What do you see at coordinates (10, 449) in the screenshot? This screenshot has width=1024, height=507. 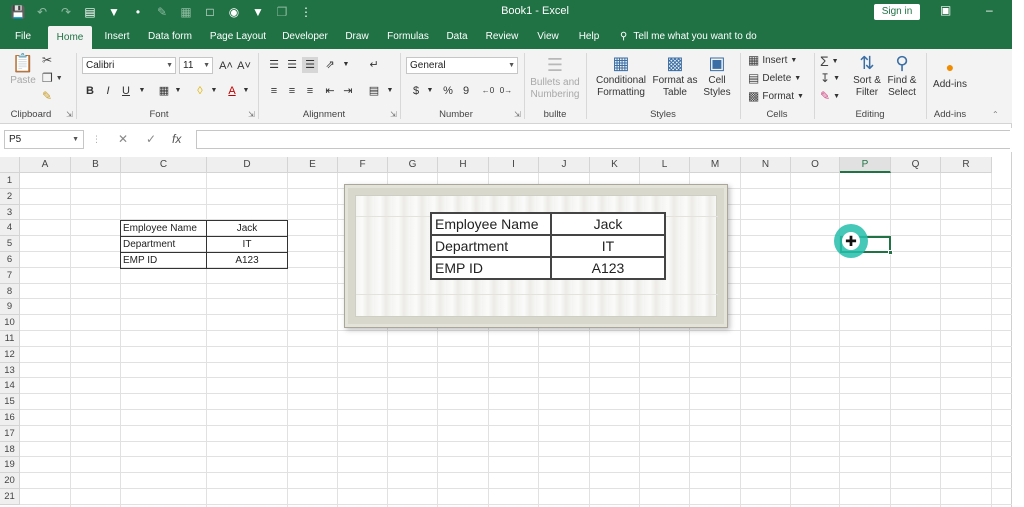 I see `row-header-18: 18` at bounding box center [10, 449].